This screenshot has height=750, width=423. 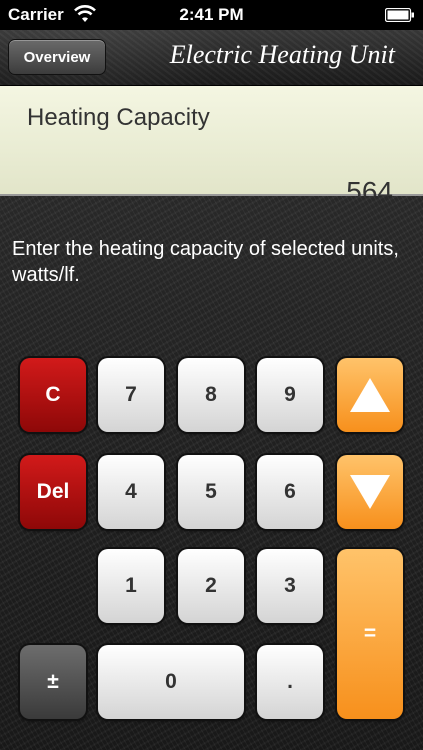 What do you see at coordinates (131, 492) in the screenshot?
I see `key-4: 4` at bounding box center [131, 492].